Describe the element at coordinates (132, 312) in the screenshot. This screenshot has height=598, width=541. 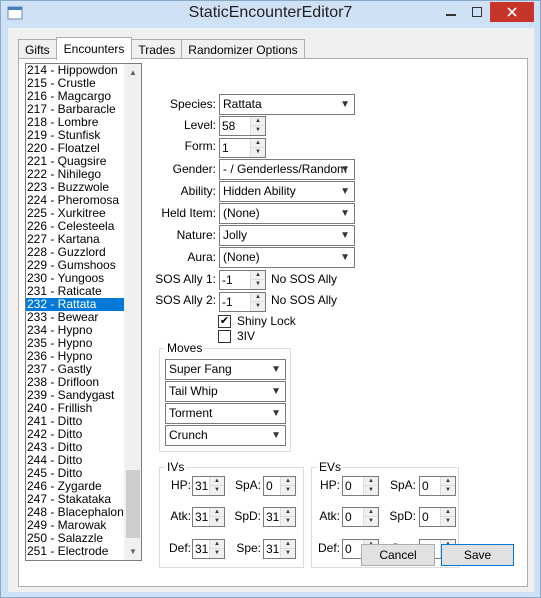
I see `list-scrollbar: ▲ ▼` at that location.